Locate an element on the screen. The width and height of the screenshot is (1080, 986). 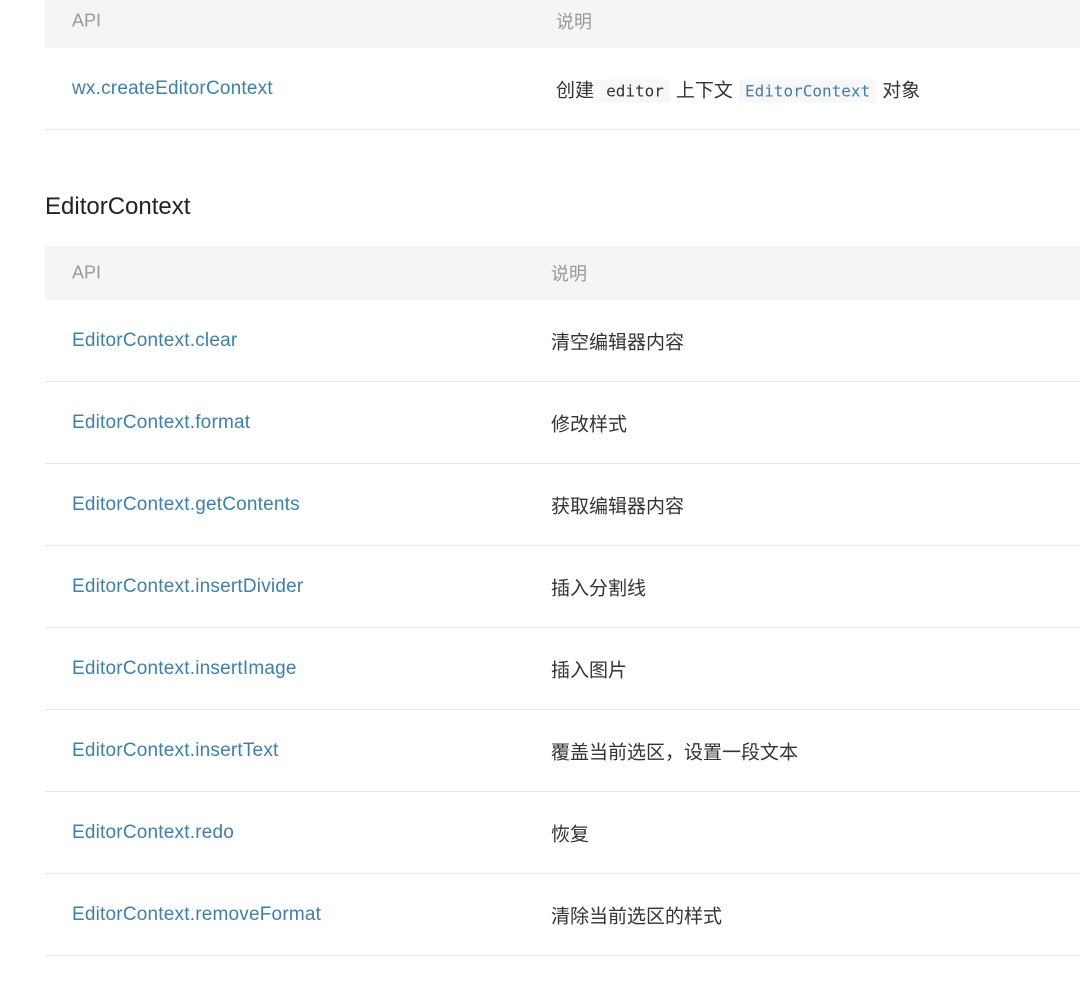
api-description: 插入图片 is located at coordinates (589, 670).